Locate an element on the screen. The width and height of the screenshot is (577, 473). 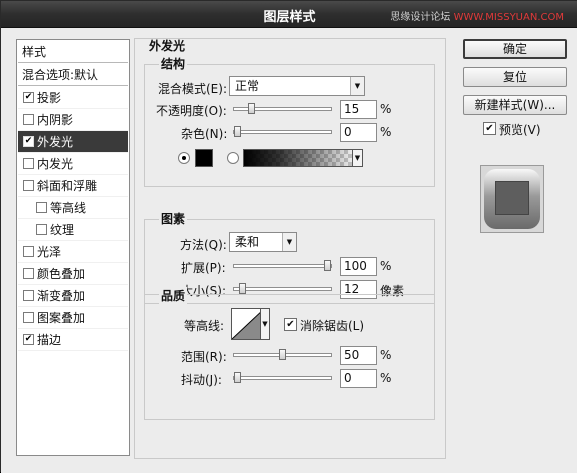
anti-alias-label: 消除锯齿(L) is located at coordinates (332, 326).